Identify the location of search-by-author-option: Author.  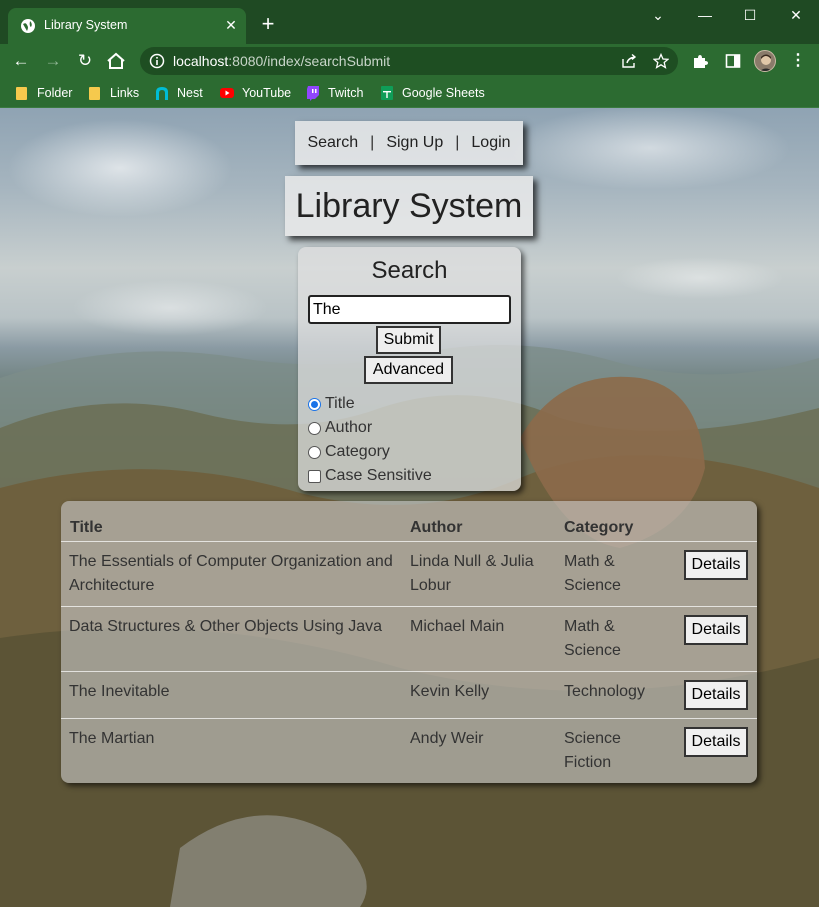
(340, 428).